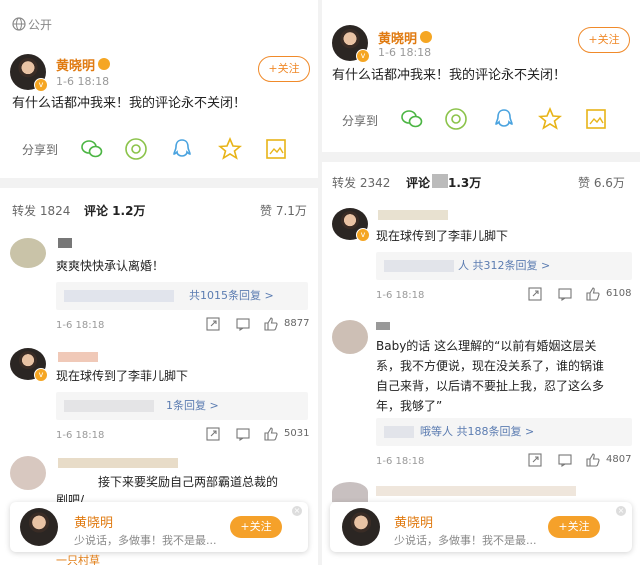  I want to click on comment-text-line-4: 年，我够了”, so click(409, 406).